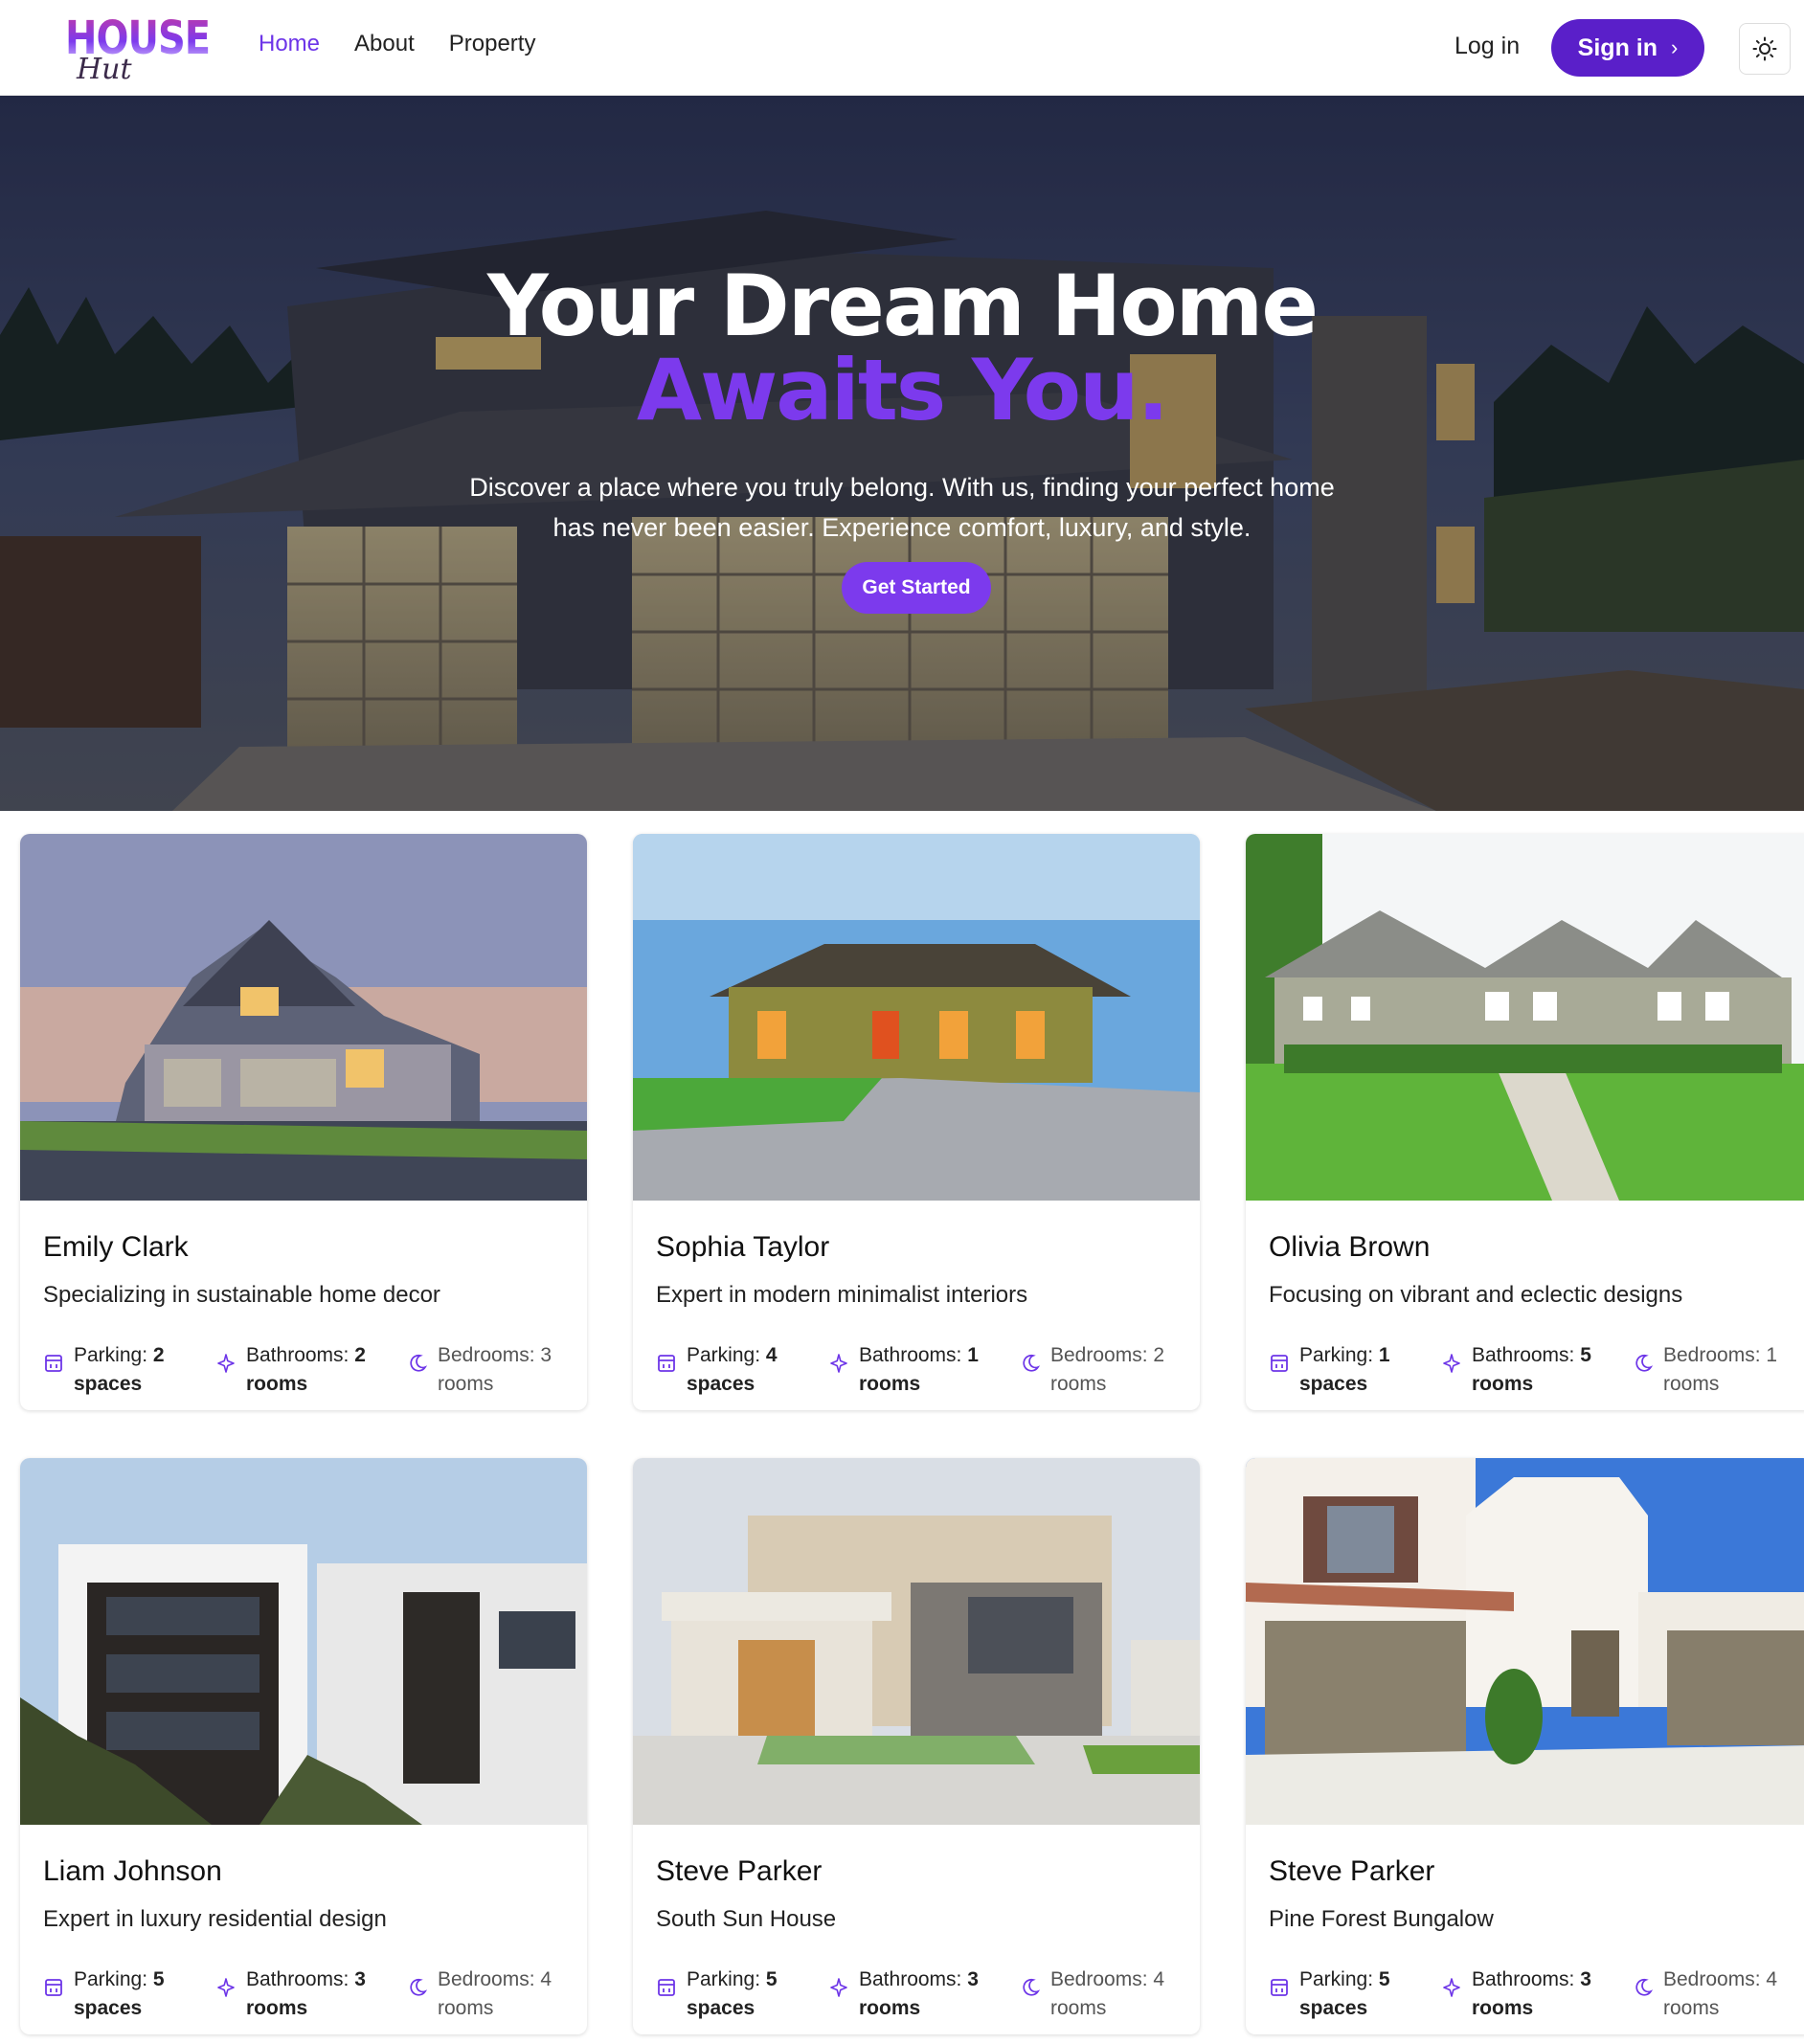 The width and height of the screenshot is (1804, 2044). What do you see at coordinates (306, 1370) in the screenshot?
I see `stat-bathrooms-text: Bathrooms: 2 rooms` at bounding box center [306, 1370].